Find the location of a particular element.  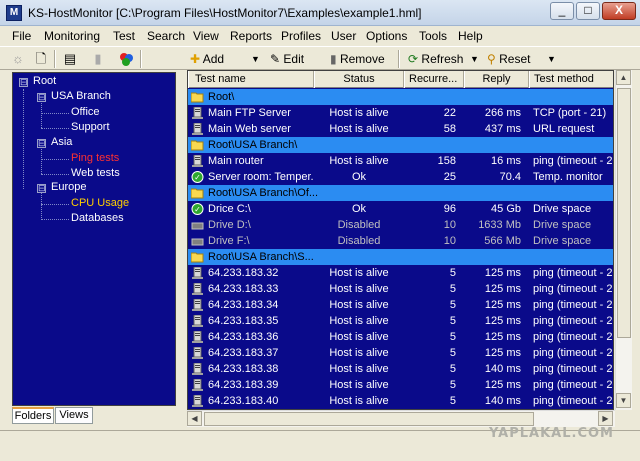

table-row: Drive F:\ Disabled 10 566 Mb Drive space is located at coordinates (400, 241).